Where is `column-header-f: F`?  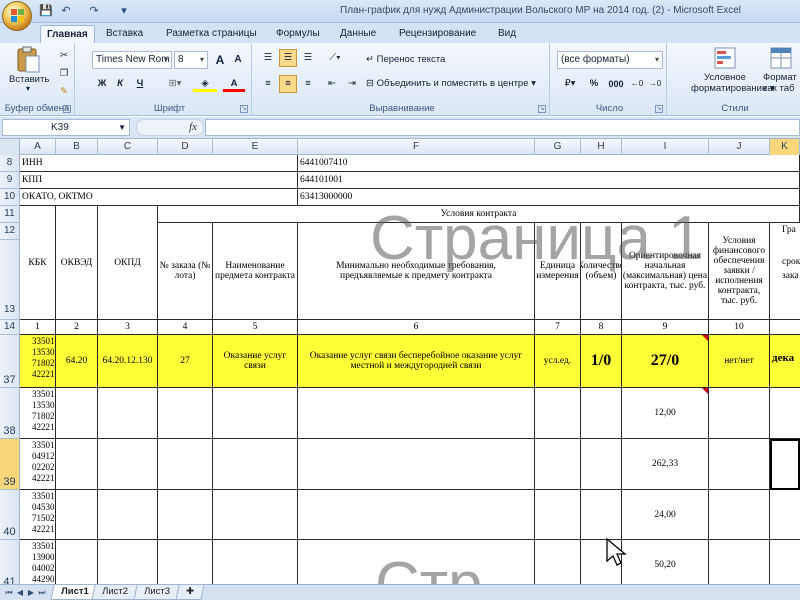
column-header-f: F is located at coordinates (416, 147).